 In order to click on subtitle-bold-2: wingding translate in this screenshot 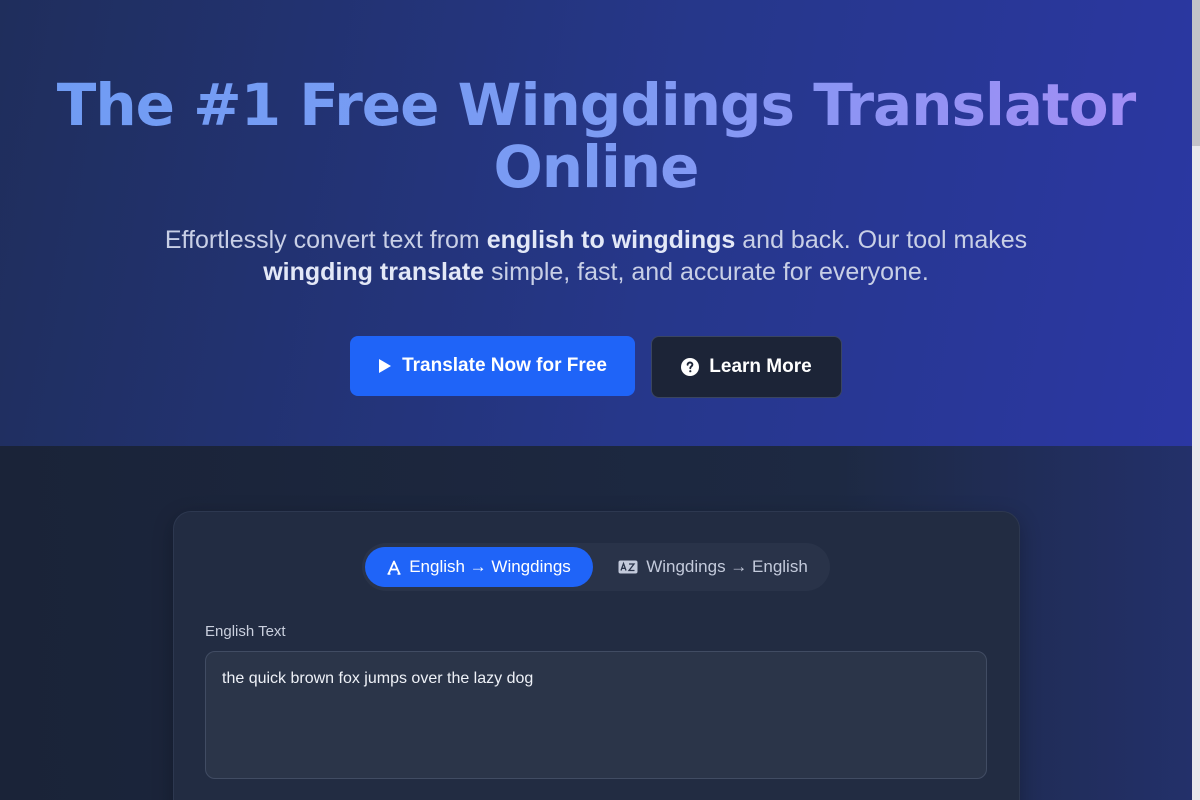, I will do `click(374, 272)`.